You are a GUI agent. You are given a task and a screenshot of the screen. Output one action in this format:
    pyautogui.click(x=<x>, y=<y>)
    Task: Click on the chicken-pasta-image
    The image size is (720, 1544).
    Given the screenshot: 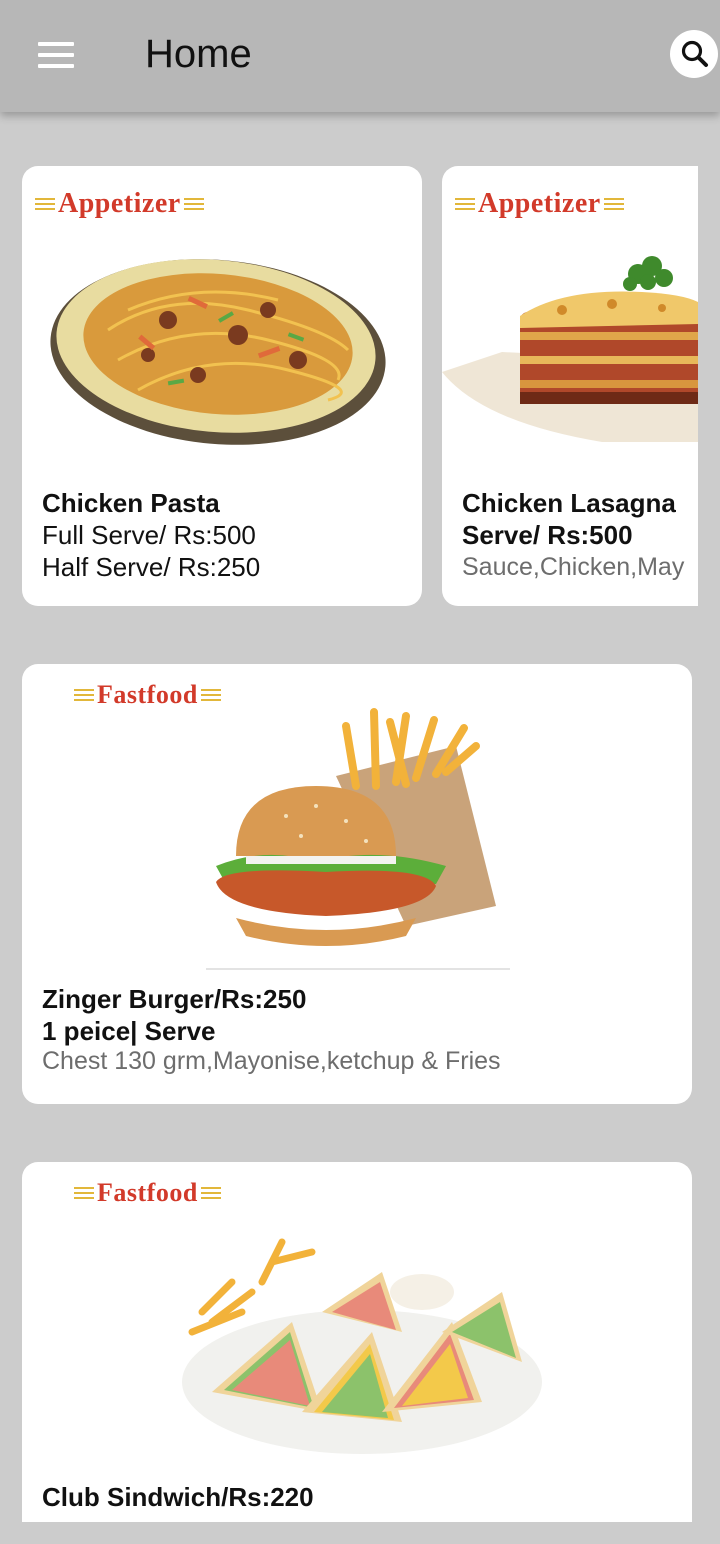 What is the action you would take?
    pyautogui.click(x=218, y=352)
    